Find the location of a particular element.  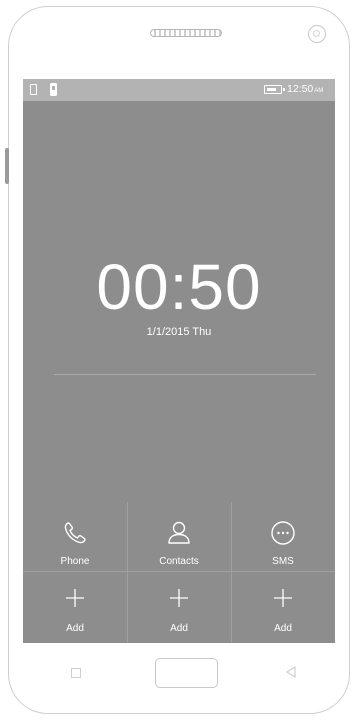

contacts-icon is located at coordinates (179, 532).